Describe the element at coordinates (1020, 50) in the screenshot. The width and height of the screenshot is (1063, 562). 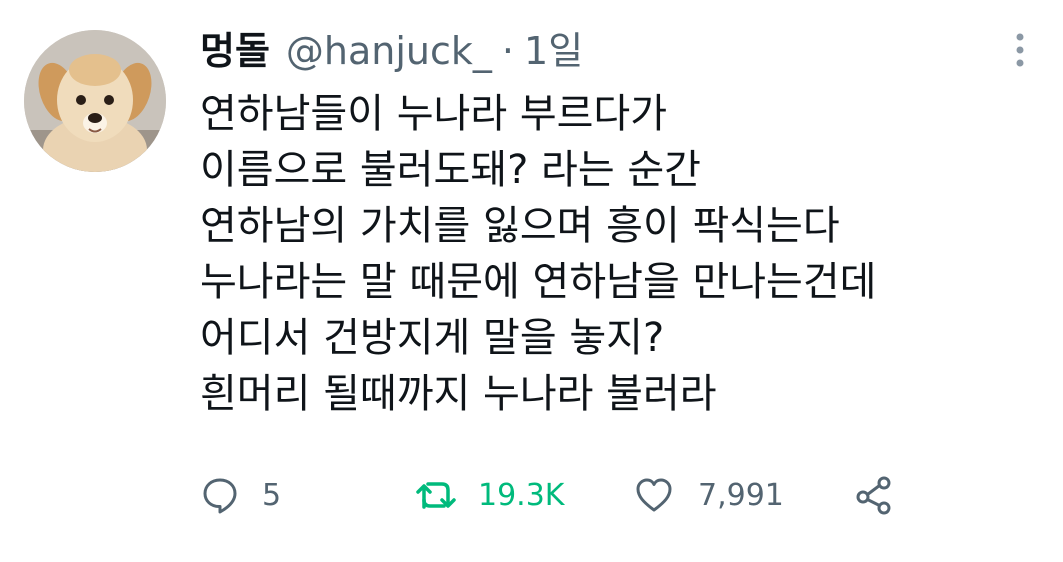
I see `more-vertical-icon` at that location.